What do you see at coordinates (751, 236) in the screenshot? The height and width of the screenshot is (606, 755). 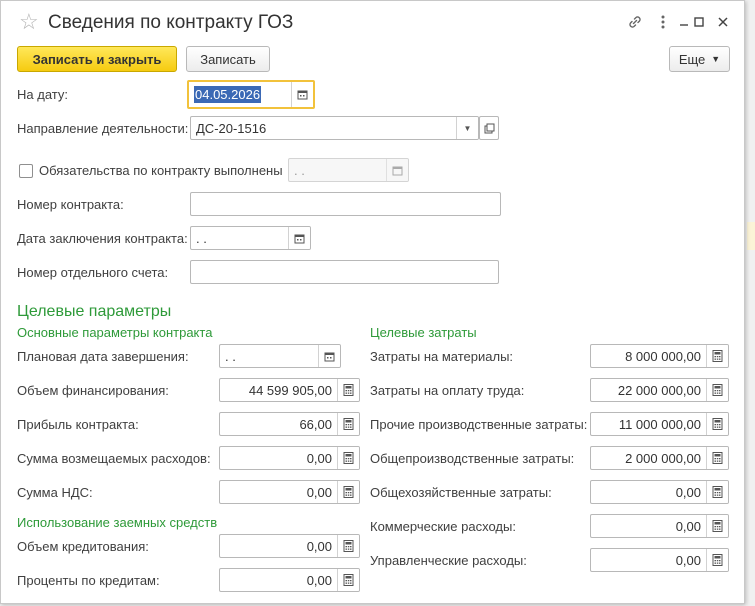 I see `background-window-highlight` at bounding box center [751, 236].